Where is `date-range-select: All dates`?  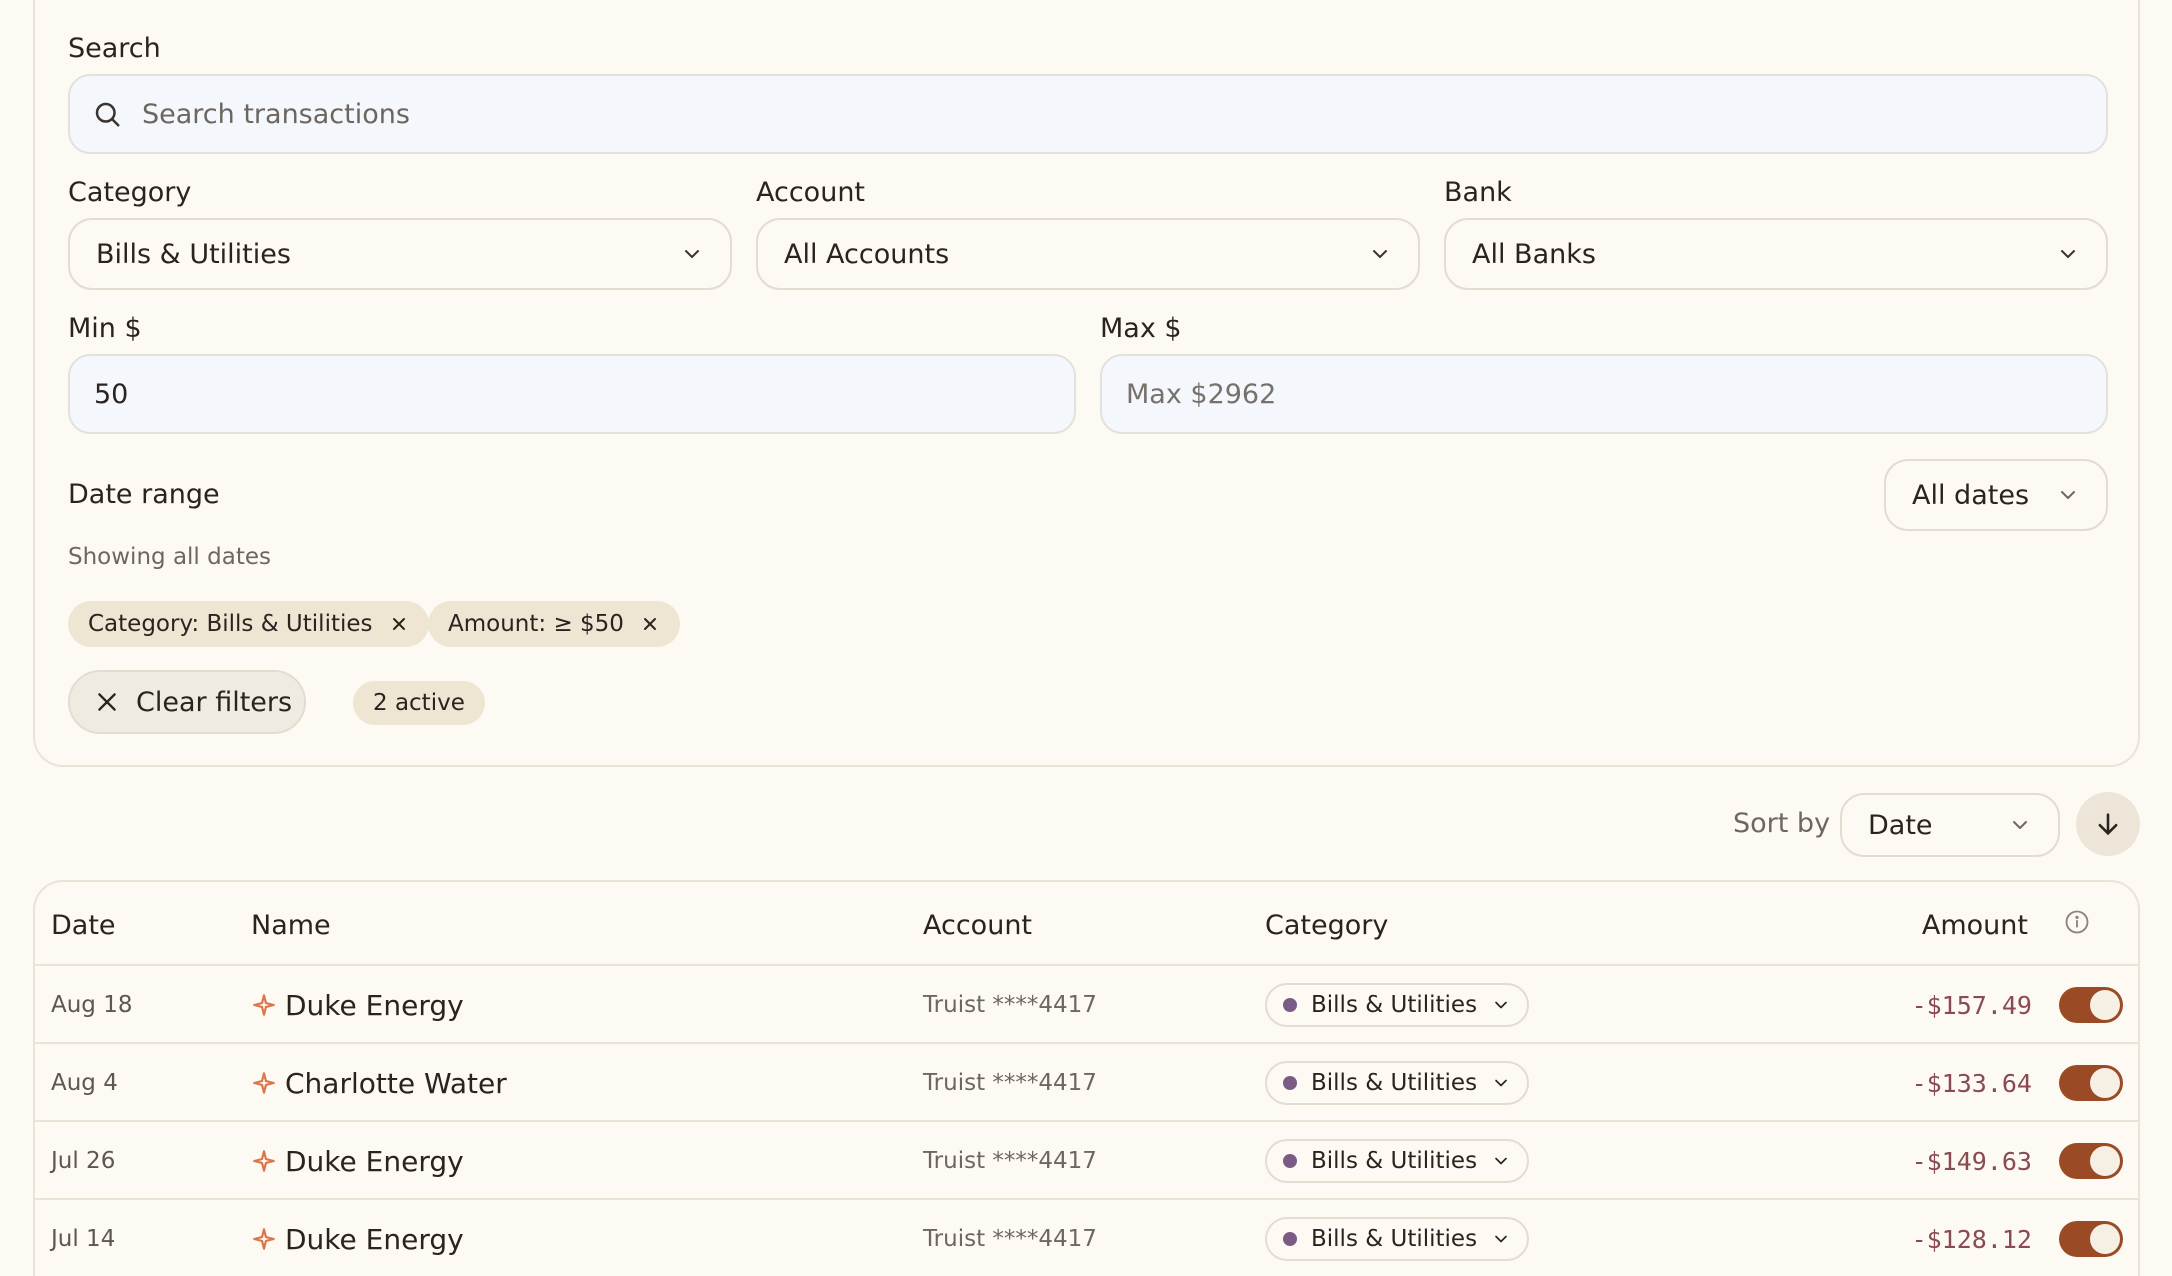
date-range-select: All dates is located at coordinates (1996, 495).